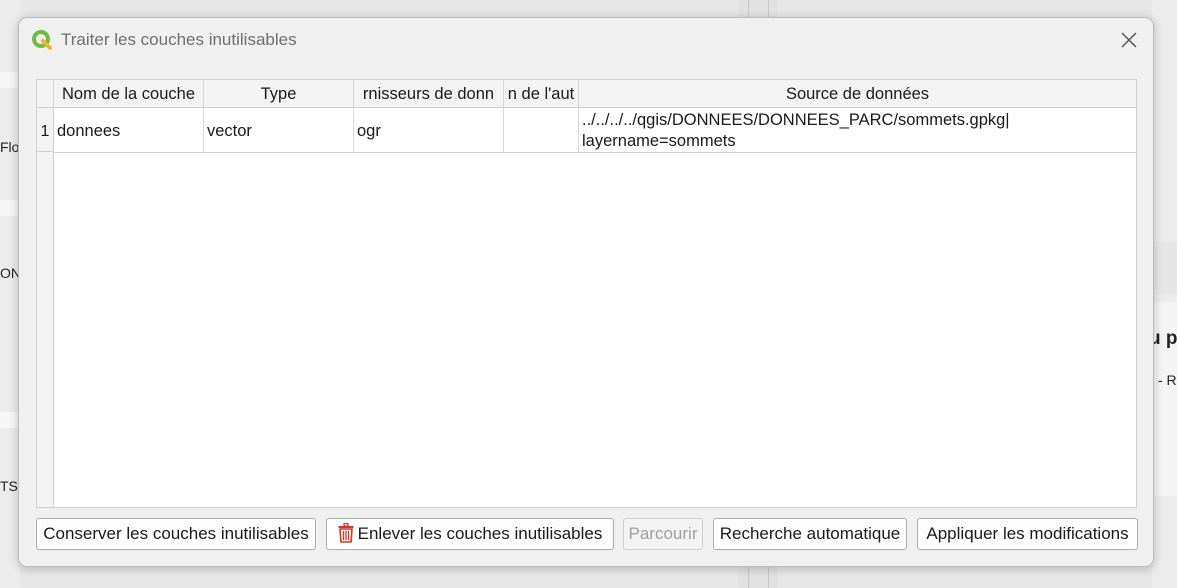  Describe the element at coordinates (10, 147) in the screenshot. I see `background-label: Flo` at that location.